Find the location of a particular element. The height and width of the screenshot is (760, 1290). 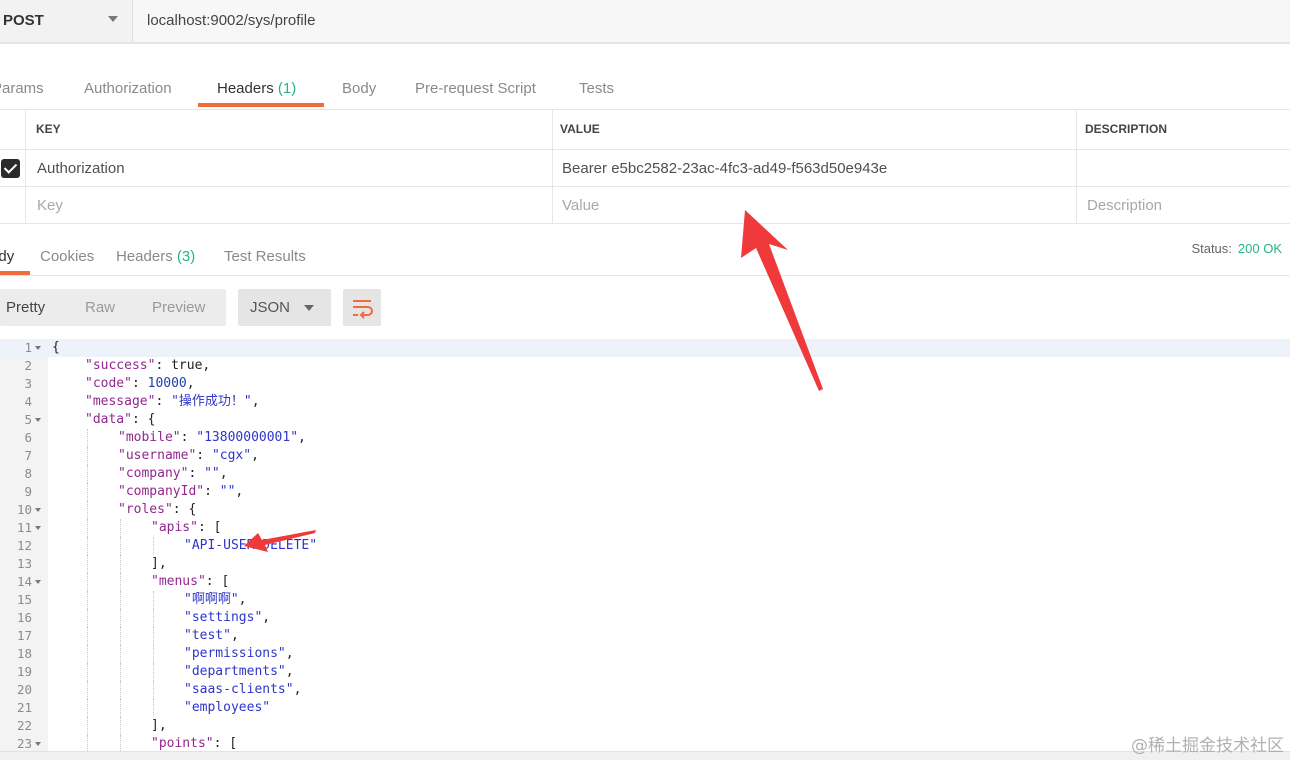

column-value-label: VALUE is located at coordinates (580, 129).